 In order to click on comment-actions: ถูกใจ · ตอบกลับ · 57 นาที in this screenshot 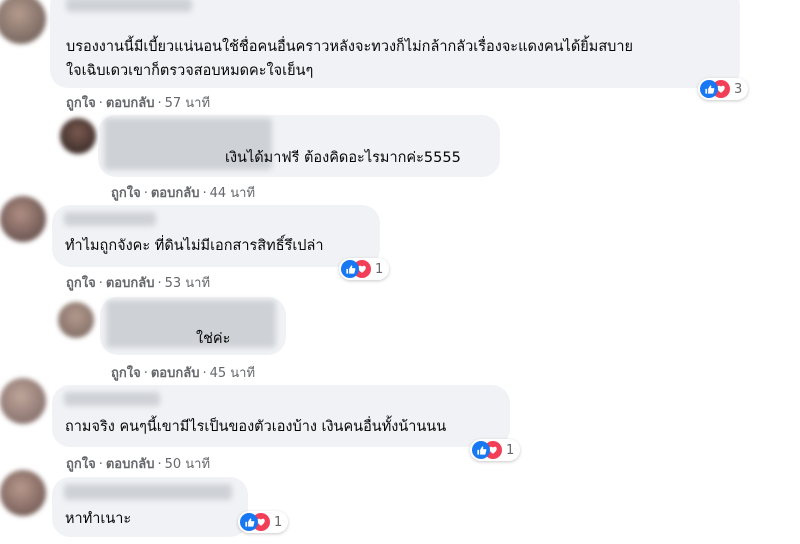, I will do `click(138, 103)`.